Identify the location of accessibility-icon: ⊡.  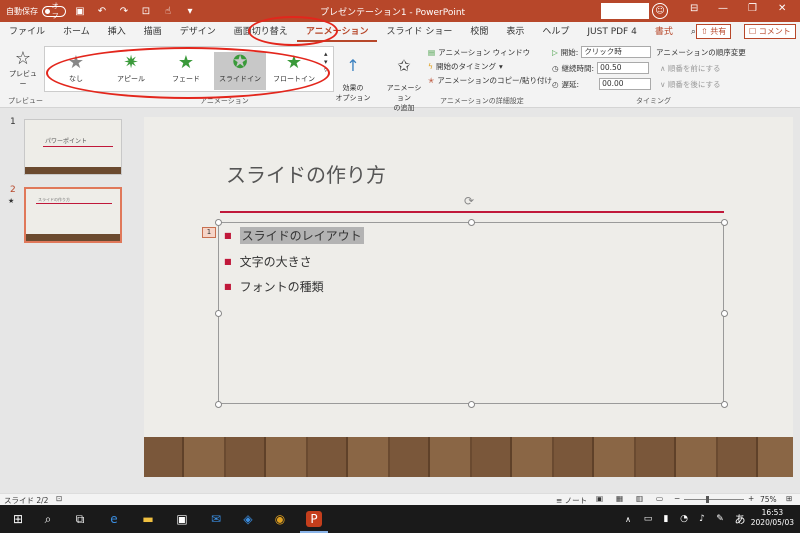
(59, 498).